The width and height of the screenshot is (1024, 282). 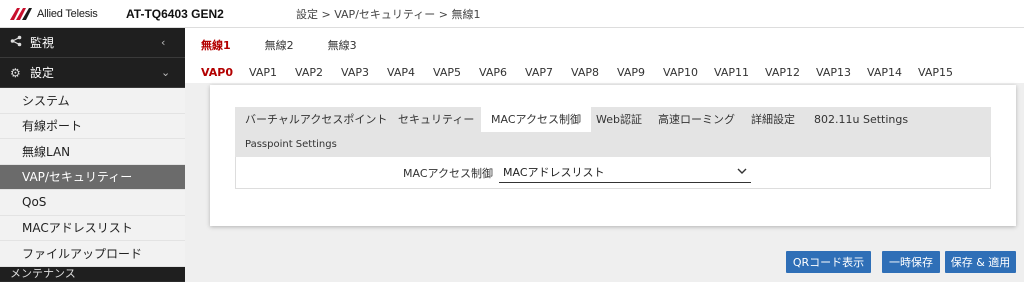 What do you see at coordinates (92, 228) in the screenshot?
I see `sidebar-item-mac-address-list: MACアドレスリスト` at bounding box center [92, 228].